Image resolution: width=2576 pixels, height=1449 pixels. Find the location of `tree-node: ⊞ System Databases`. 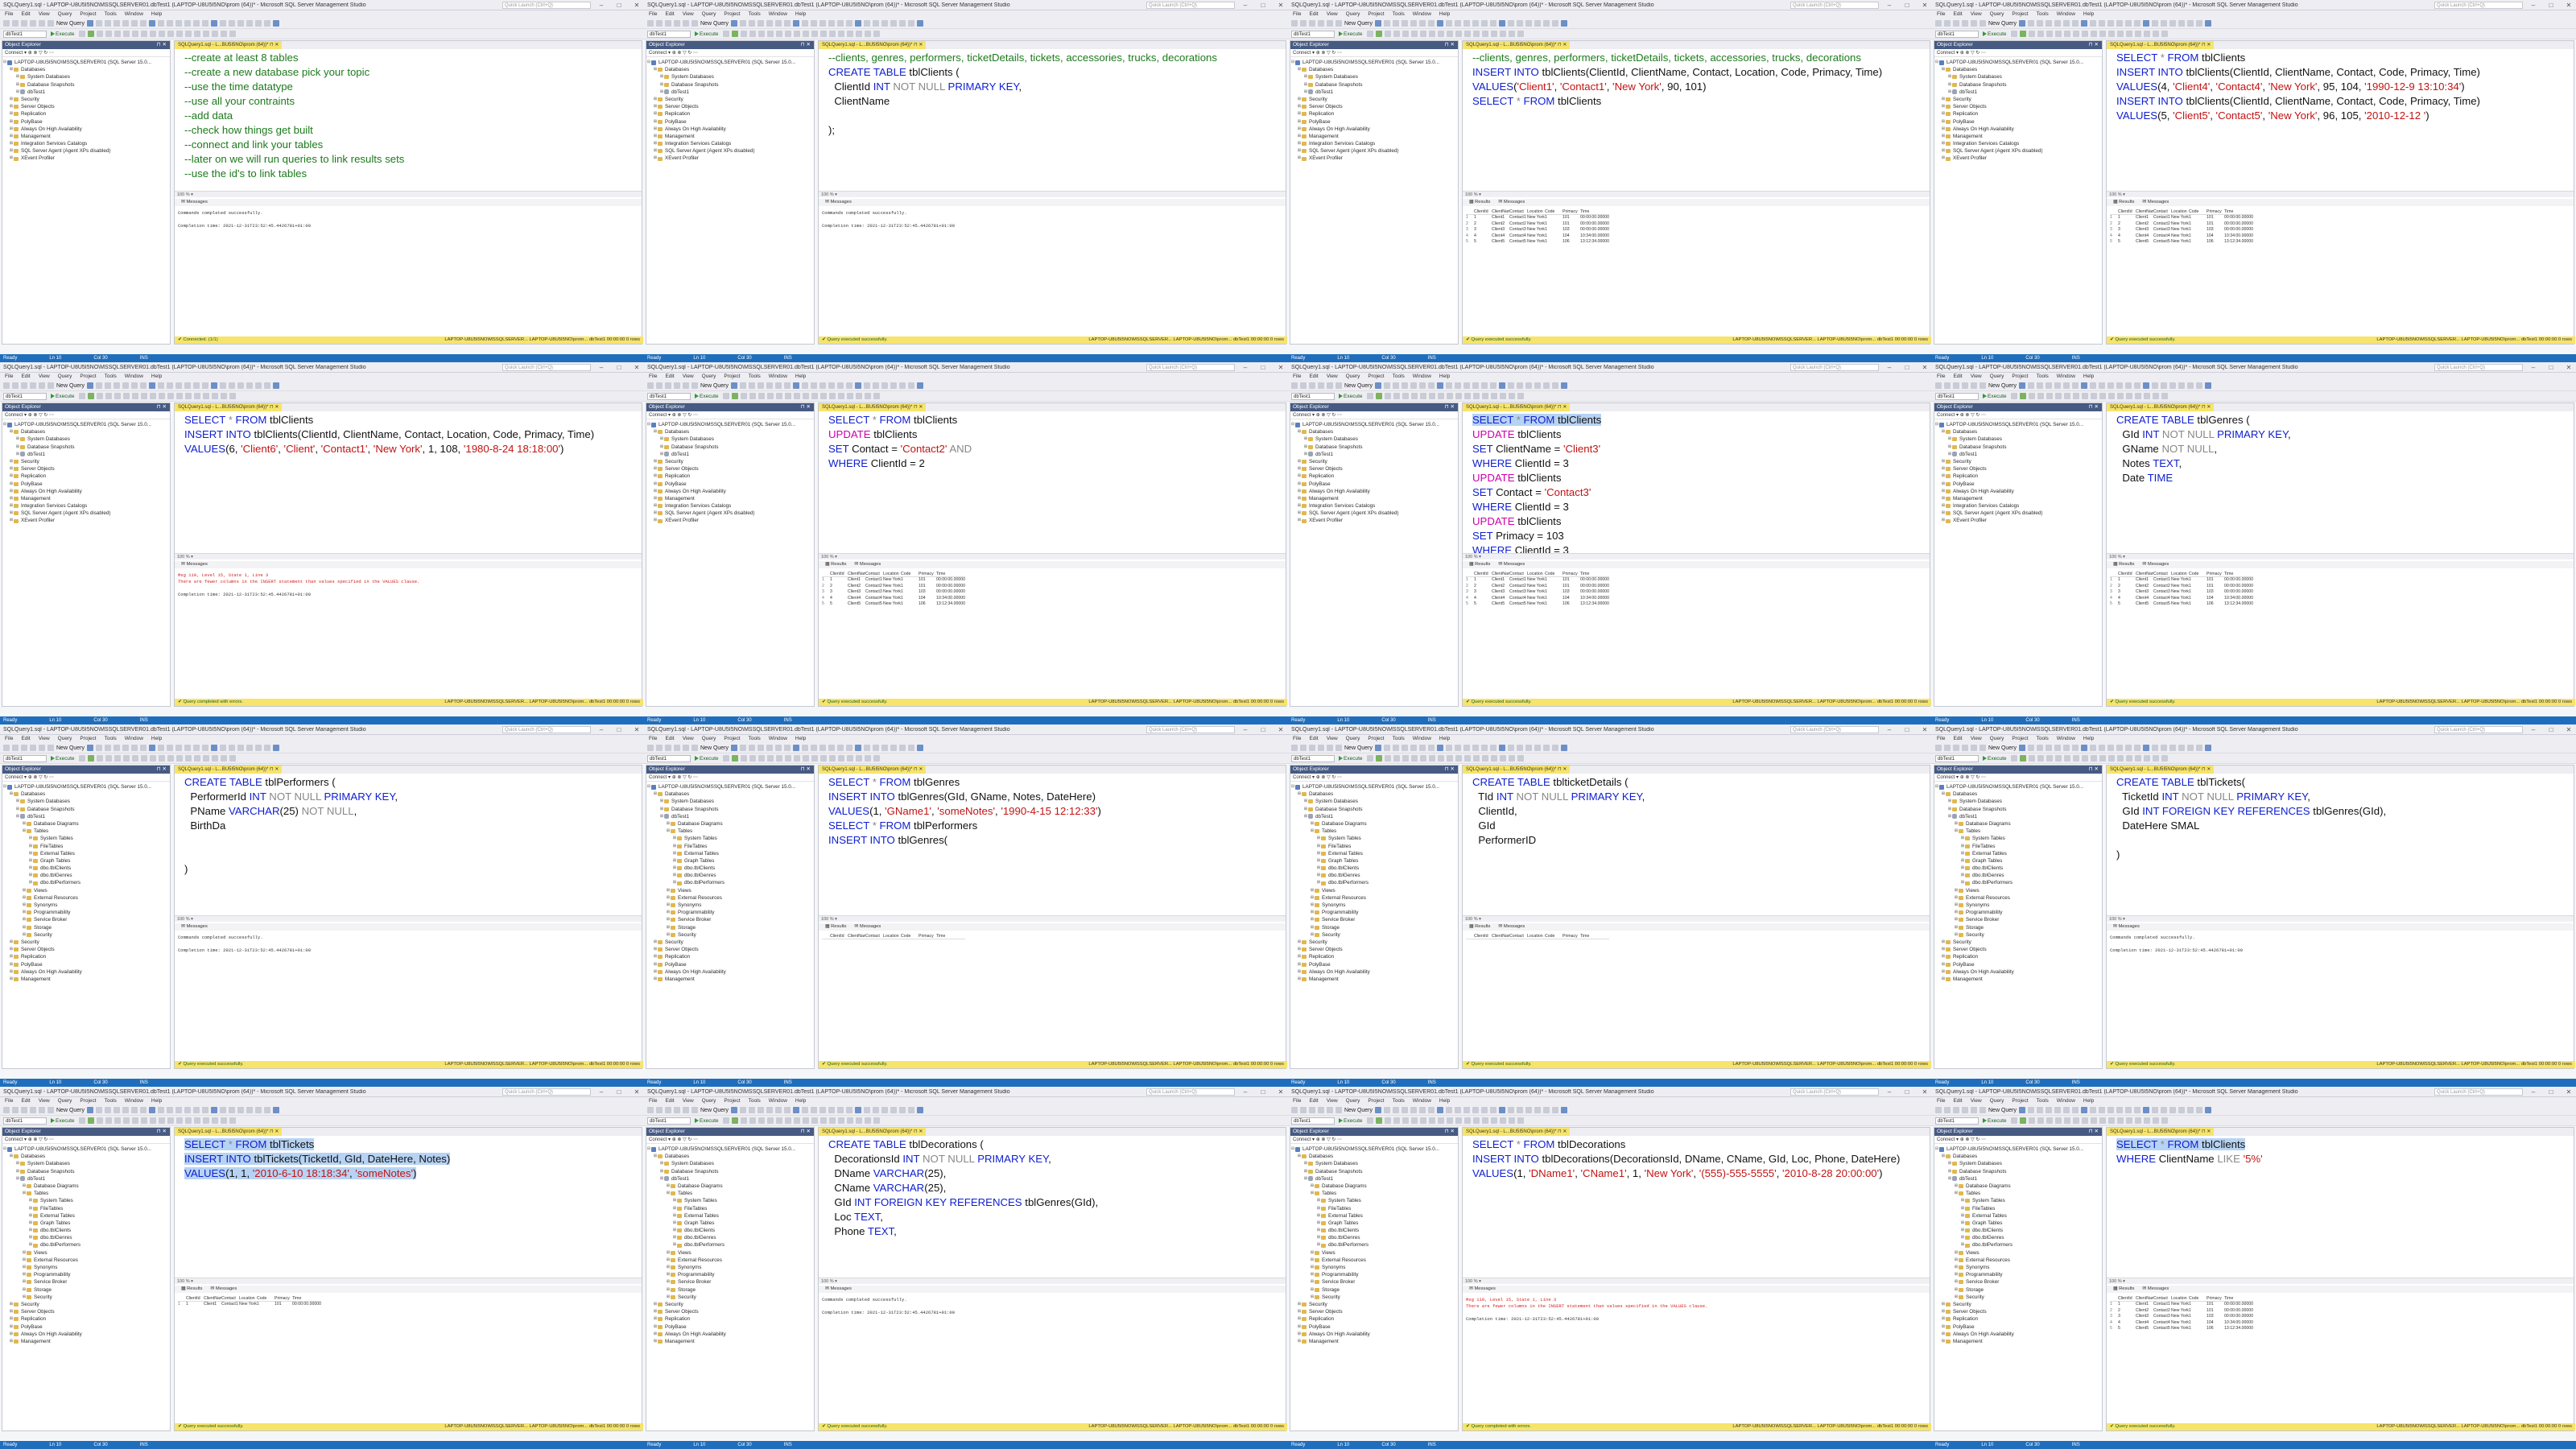

tree-node: ⊞ System Databases is located at coordinates (1374, 801).